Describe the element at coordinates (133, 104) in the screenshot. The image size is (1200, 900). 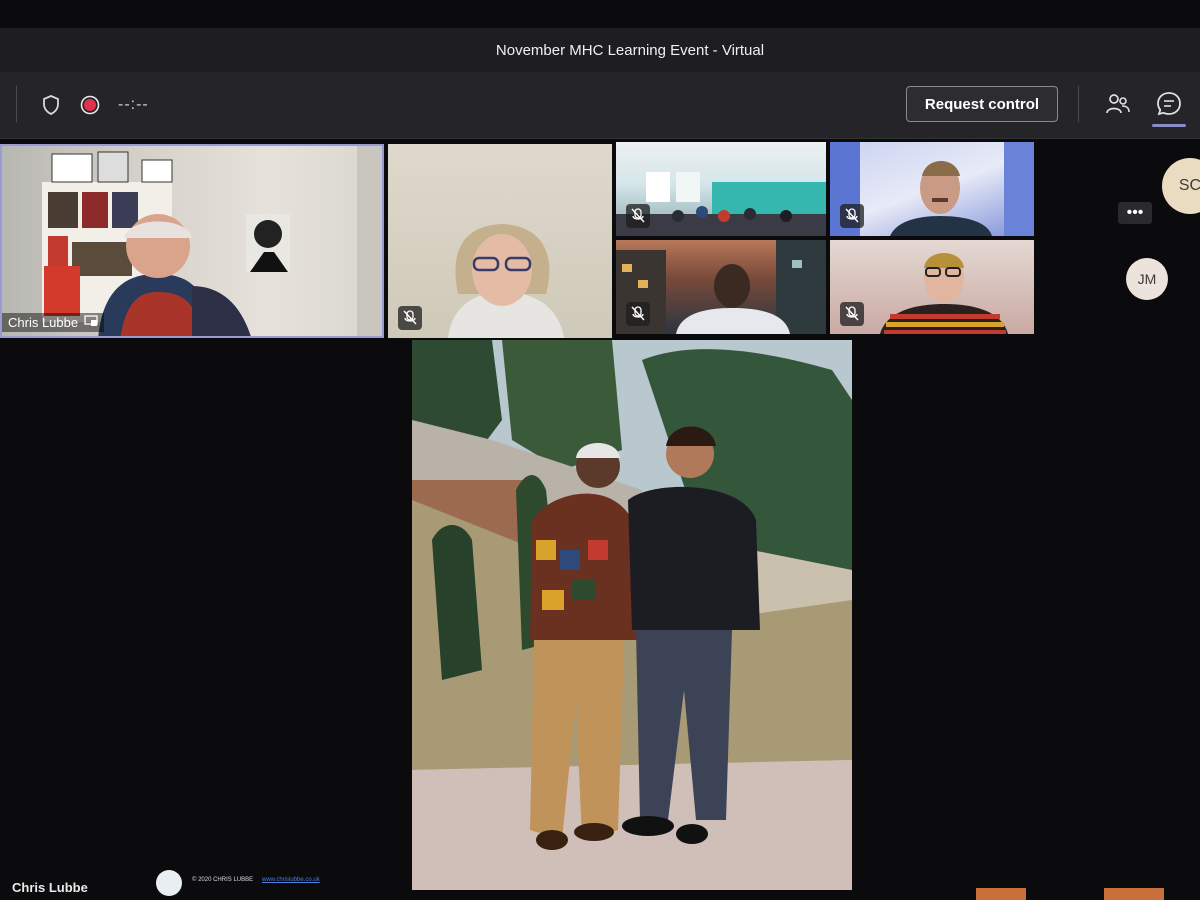
I see `recording-timer: --:--` at that location.